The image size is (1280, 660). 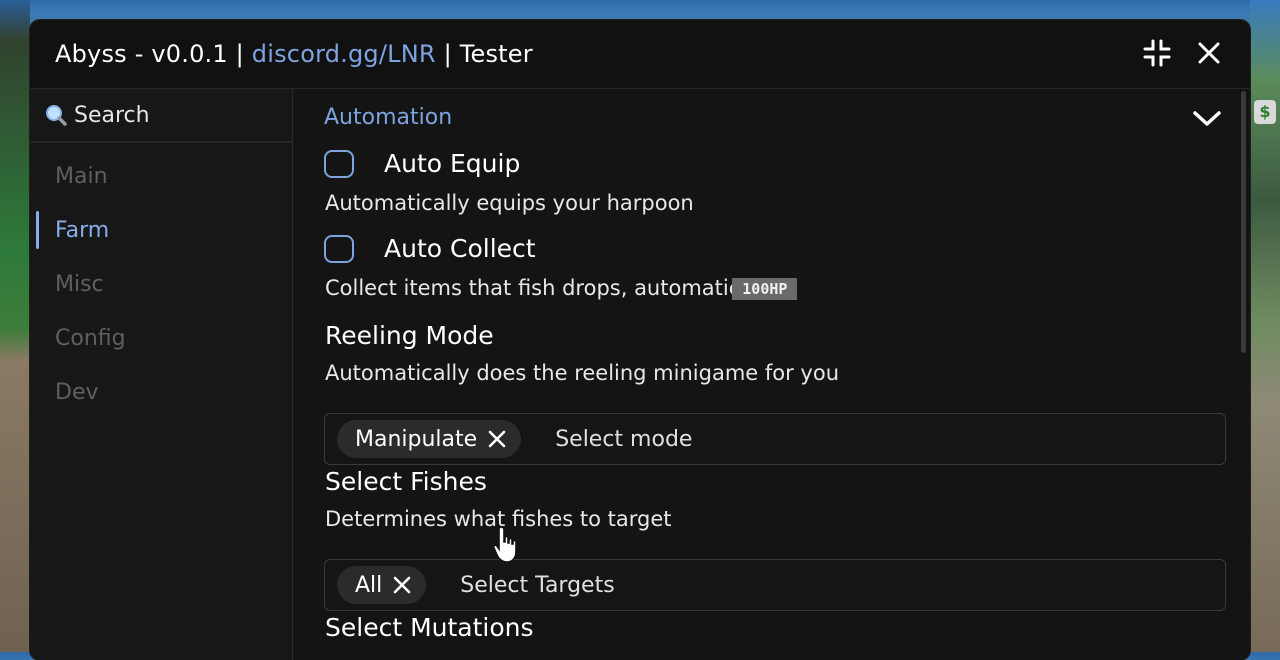 I want to click on close-button, so click(x=1209, y=53).